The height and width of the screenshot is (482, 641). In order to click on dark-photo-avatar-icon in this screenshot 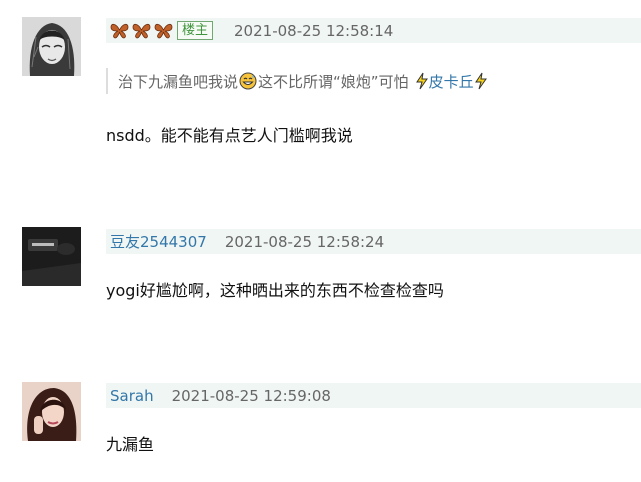, I will do `click(51, 256)`.